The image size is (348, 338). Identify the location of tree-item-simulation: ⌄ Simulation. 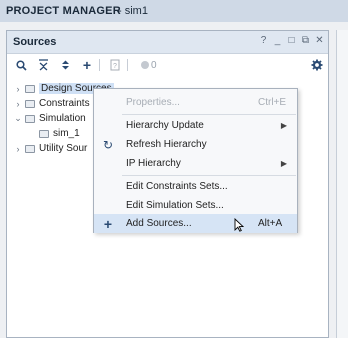
(49, 118).